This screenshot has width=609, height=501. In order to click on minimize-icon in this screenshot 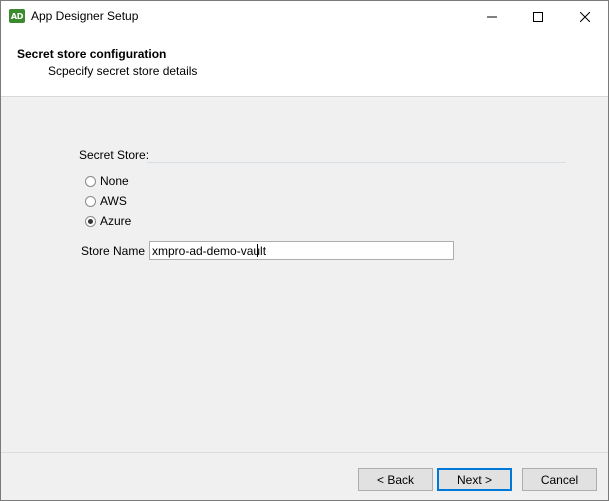, I will do `click(492, 16)`.